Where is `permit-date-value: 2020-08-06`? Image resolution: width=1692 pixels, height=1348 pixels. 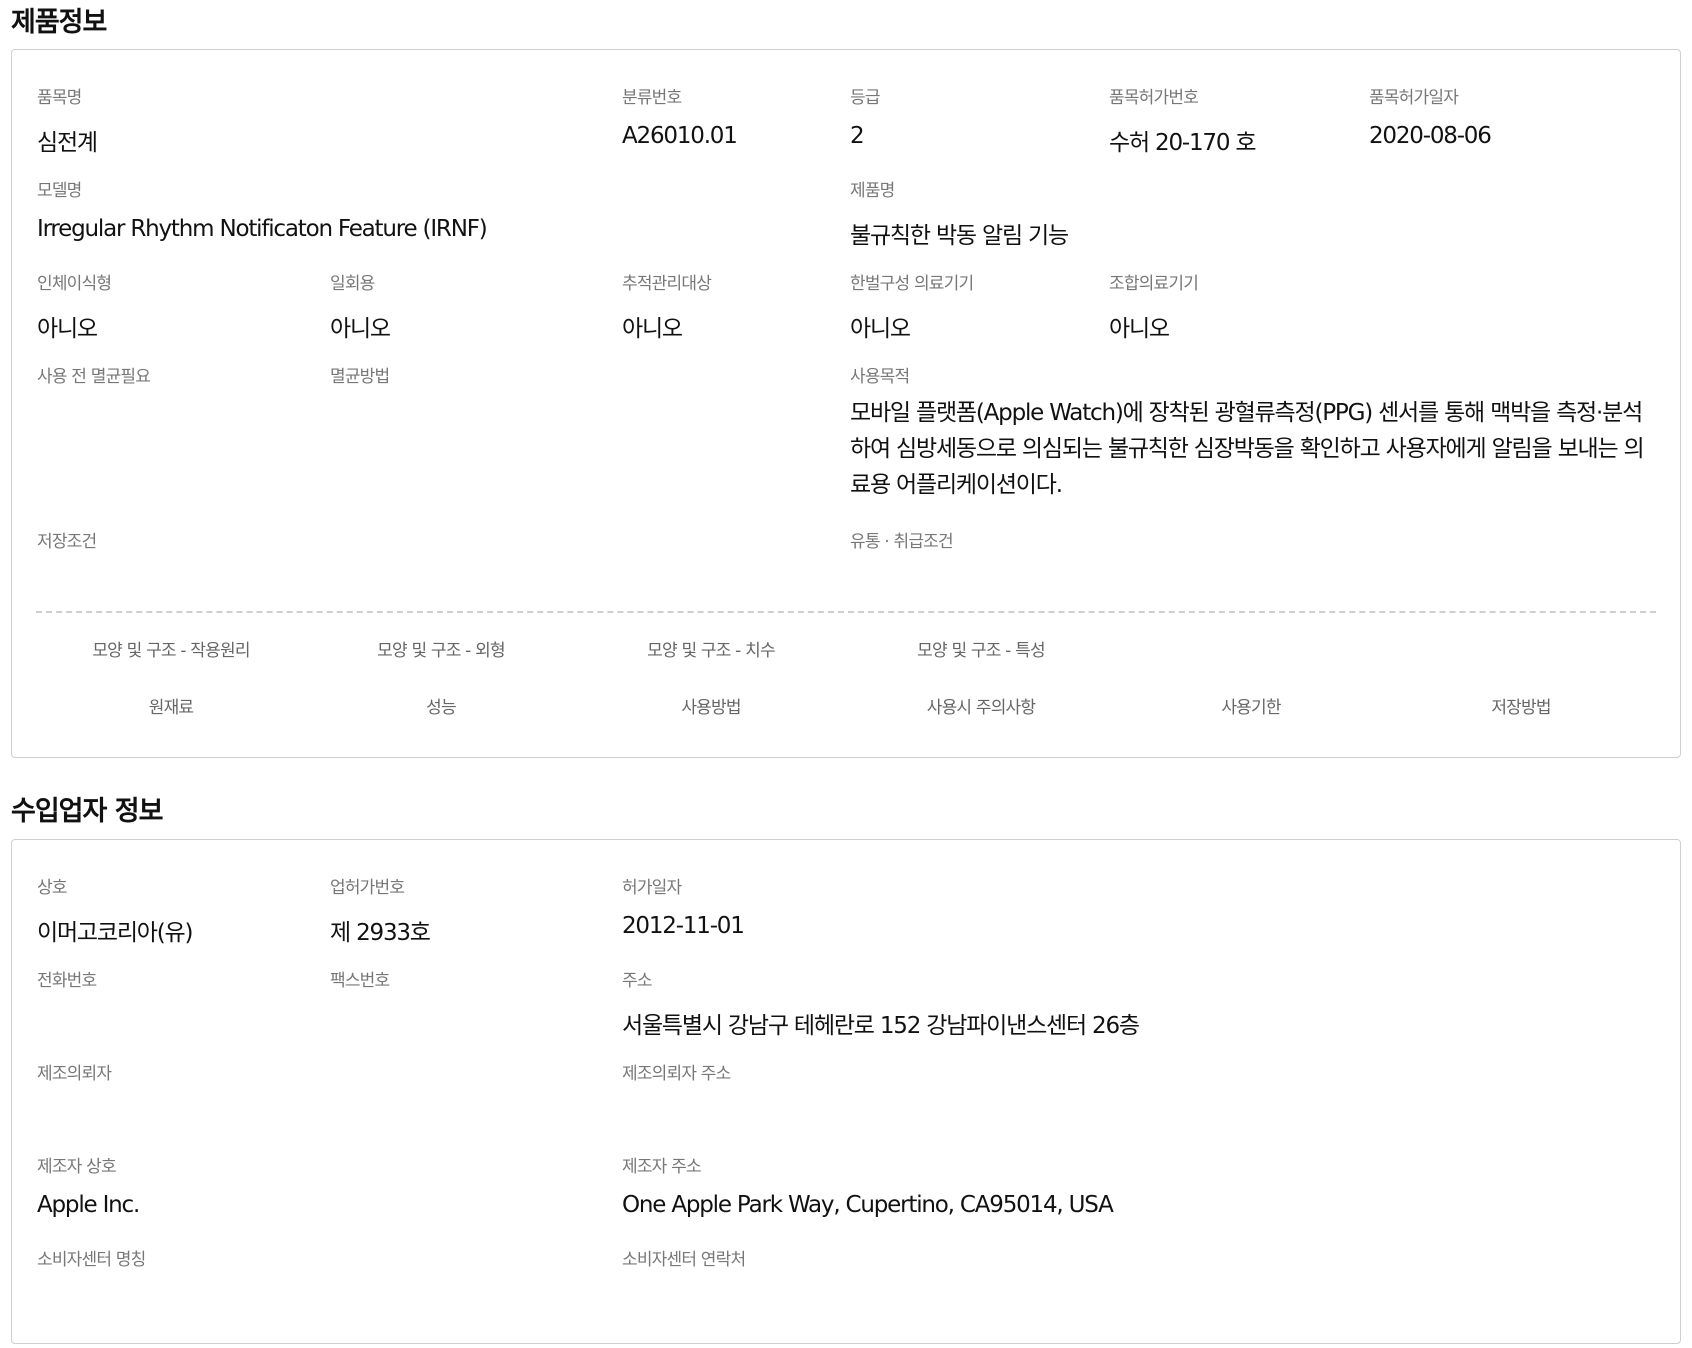 permit-date-value: 2020-08-06 is located at coordinates (1430, 136).